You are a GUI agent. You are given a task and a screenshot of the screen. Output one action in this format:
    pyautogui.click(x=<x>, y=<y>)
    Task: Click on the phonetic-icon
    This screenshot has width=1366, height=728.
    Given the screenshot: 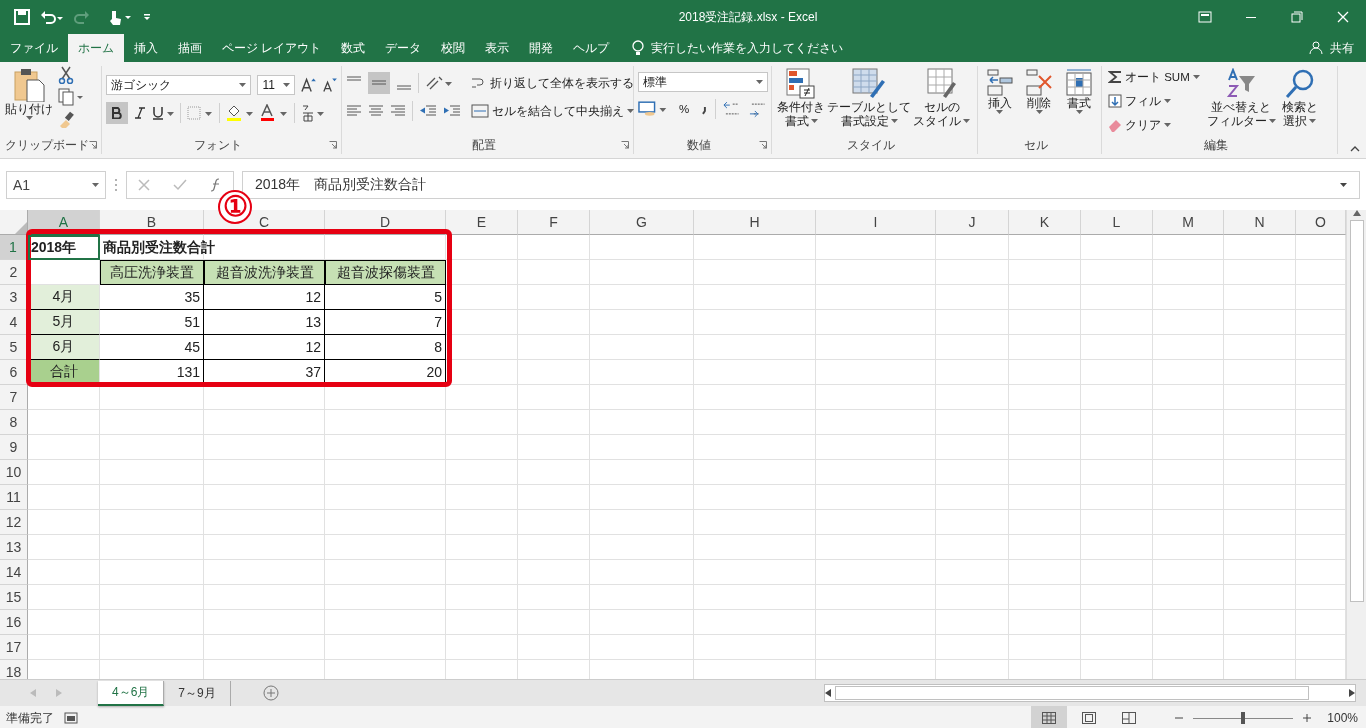 What is the action you would take?
    pyautogui.click(x=313, y=113)
    